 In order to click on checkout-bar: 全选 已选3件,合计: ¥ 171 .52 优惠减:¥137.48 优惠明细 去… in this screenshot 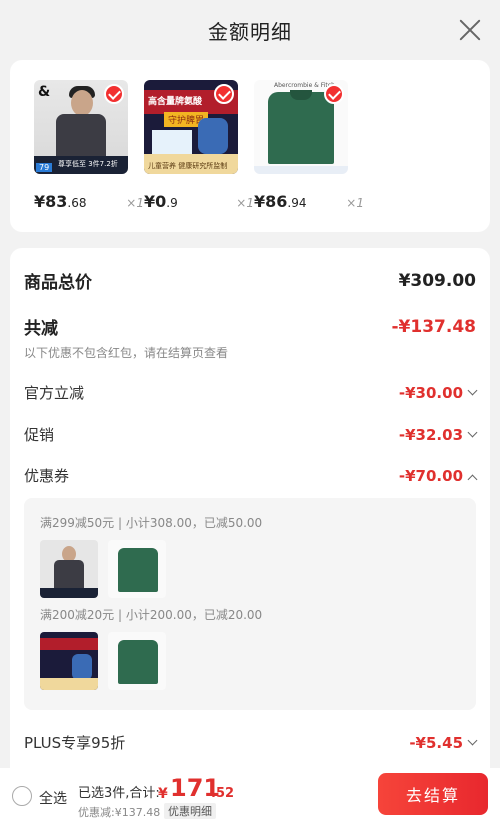, I will do `click(250, 793)`.